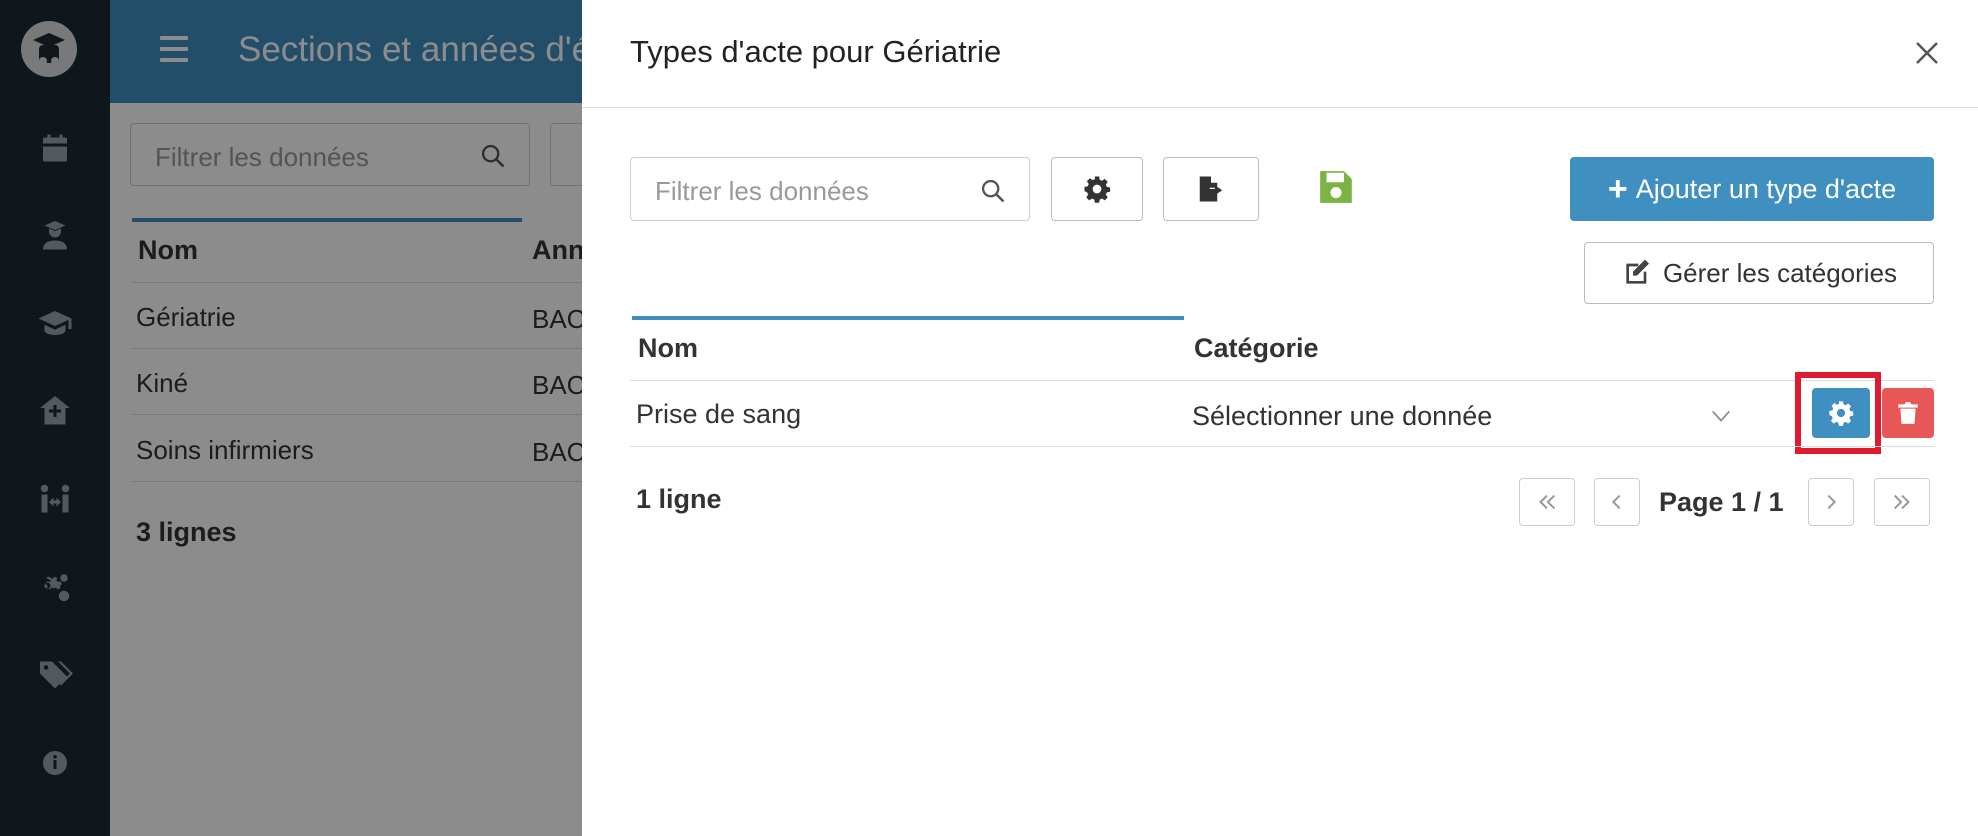 This screenshot has height=836, width=1978. I want to click on previous-page-button, so click(1617, 502).